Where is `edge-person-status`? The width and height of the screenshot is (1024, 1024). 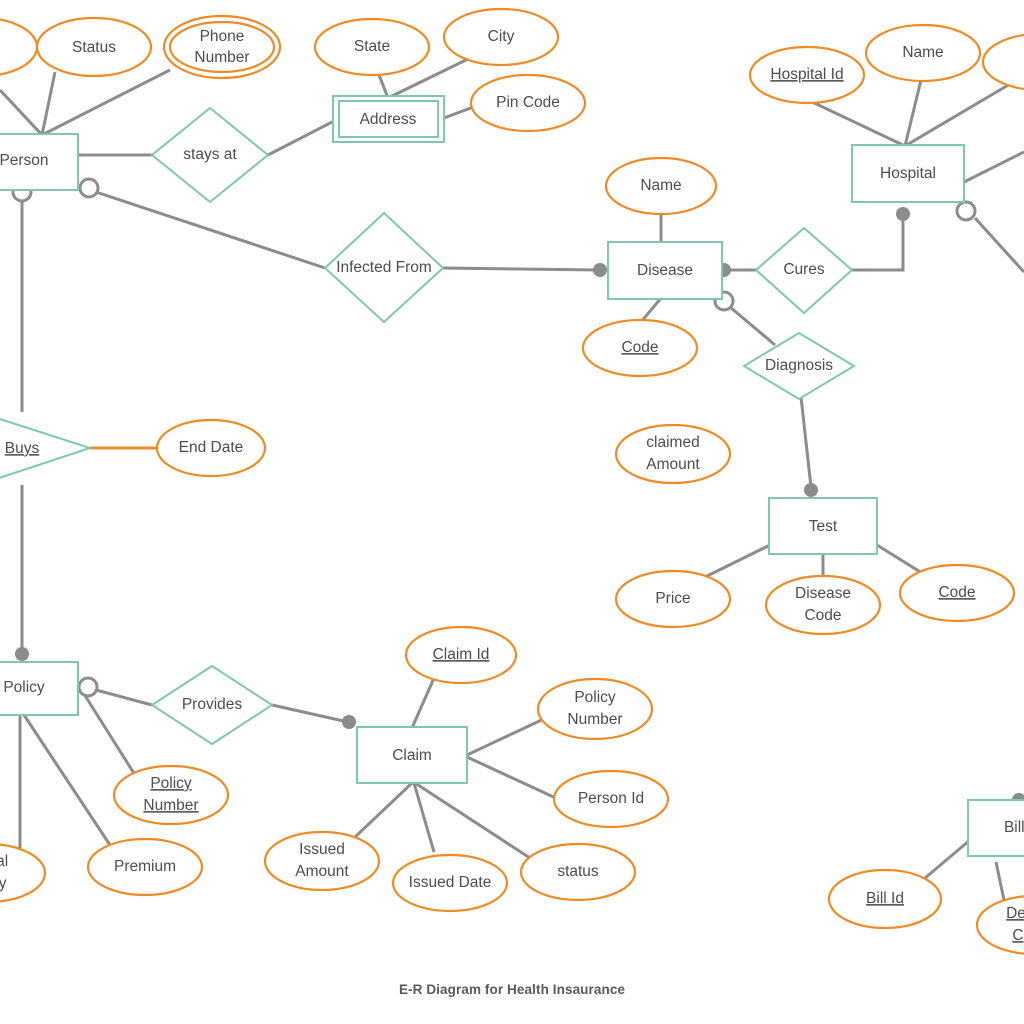 edge-person-status is located at coordinates (48, 103).